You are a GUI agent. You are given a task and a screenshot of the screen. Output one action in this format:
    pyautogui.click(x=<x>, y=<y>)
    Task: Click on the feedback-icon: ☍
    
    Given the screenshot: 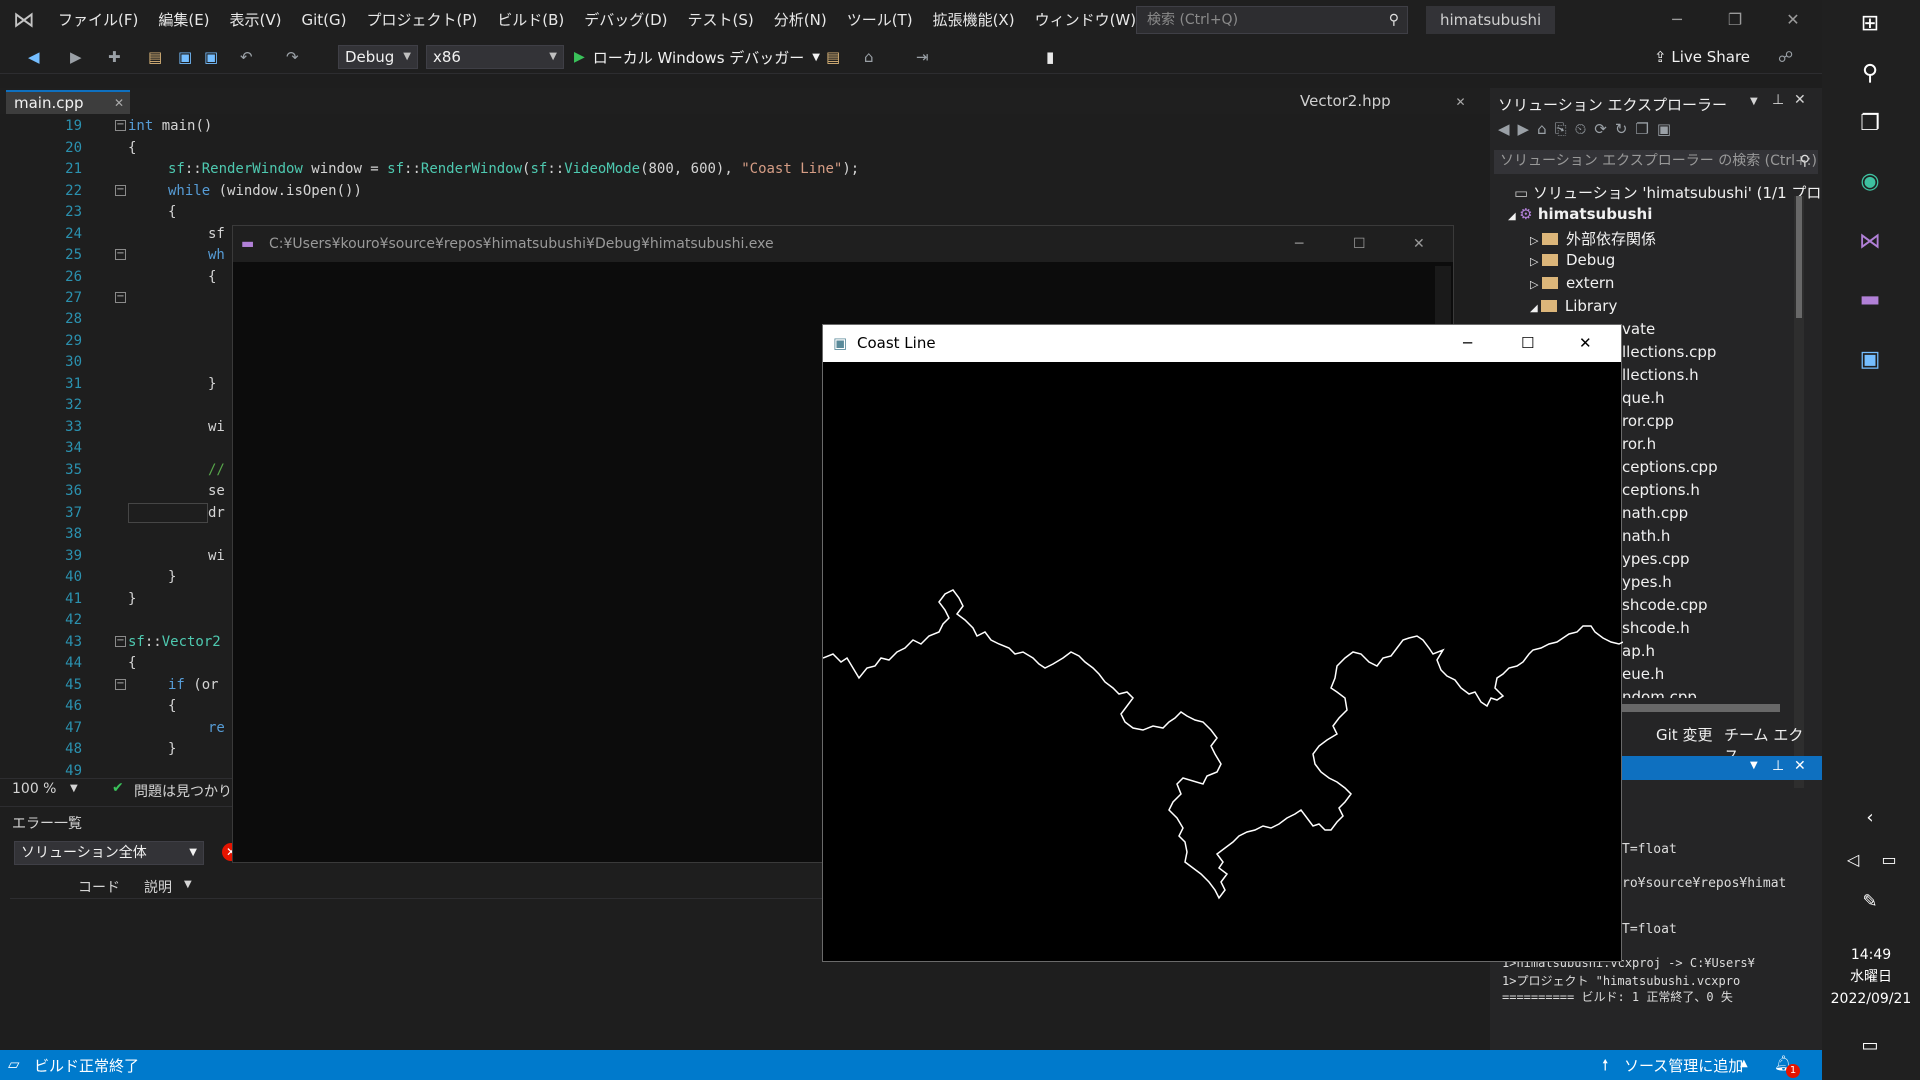 What is the action you would take?
    pyautogui.click(x=1785, y=57)
    